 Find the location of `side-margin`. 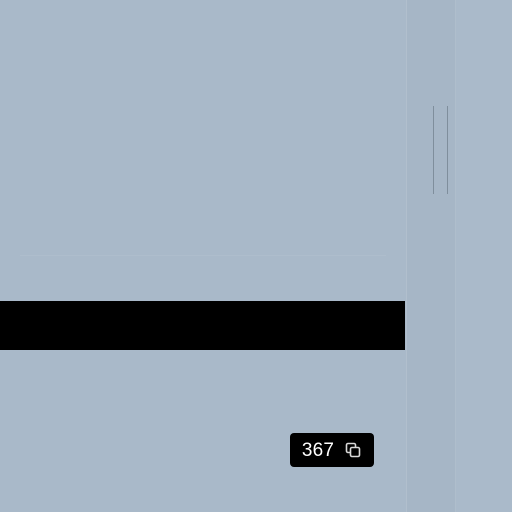

side-margin is located at coordinates (484, 256).